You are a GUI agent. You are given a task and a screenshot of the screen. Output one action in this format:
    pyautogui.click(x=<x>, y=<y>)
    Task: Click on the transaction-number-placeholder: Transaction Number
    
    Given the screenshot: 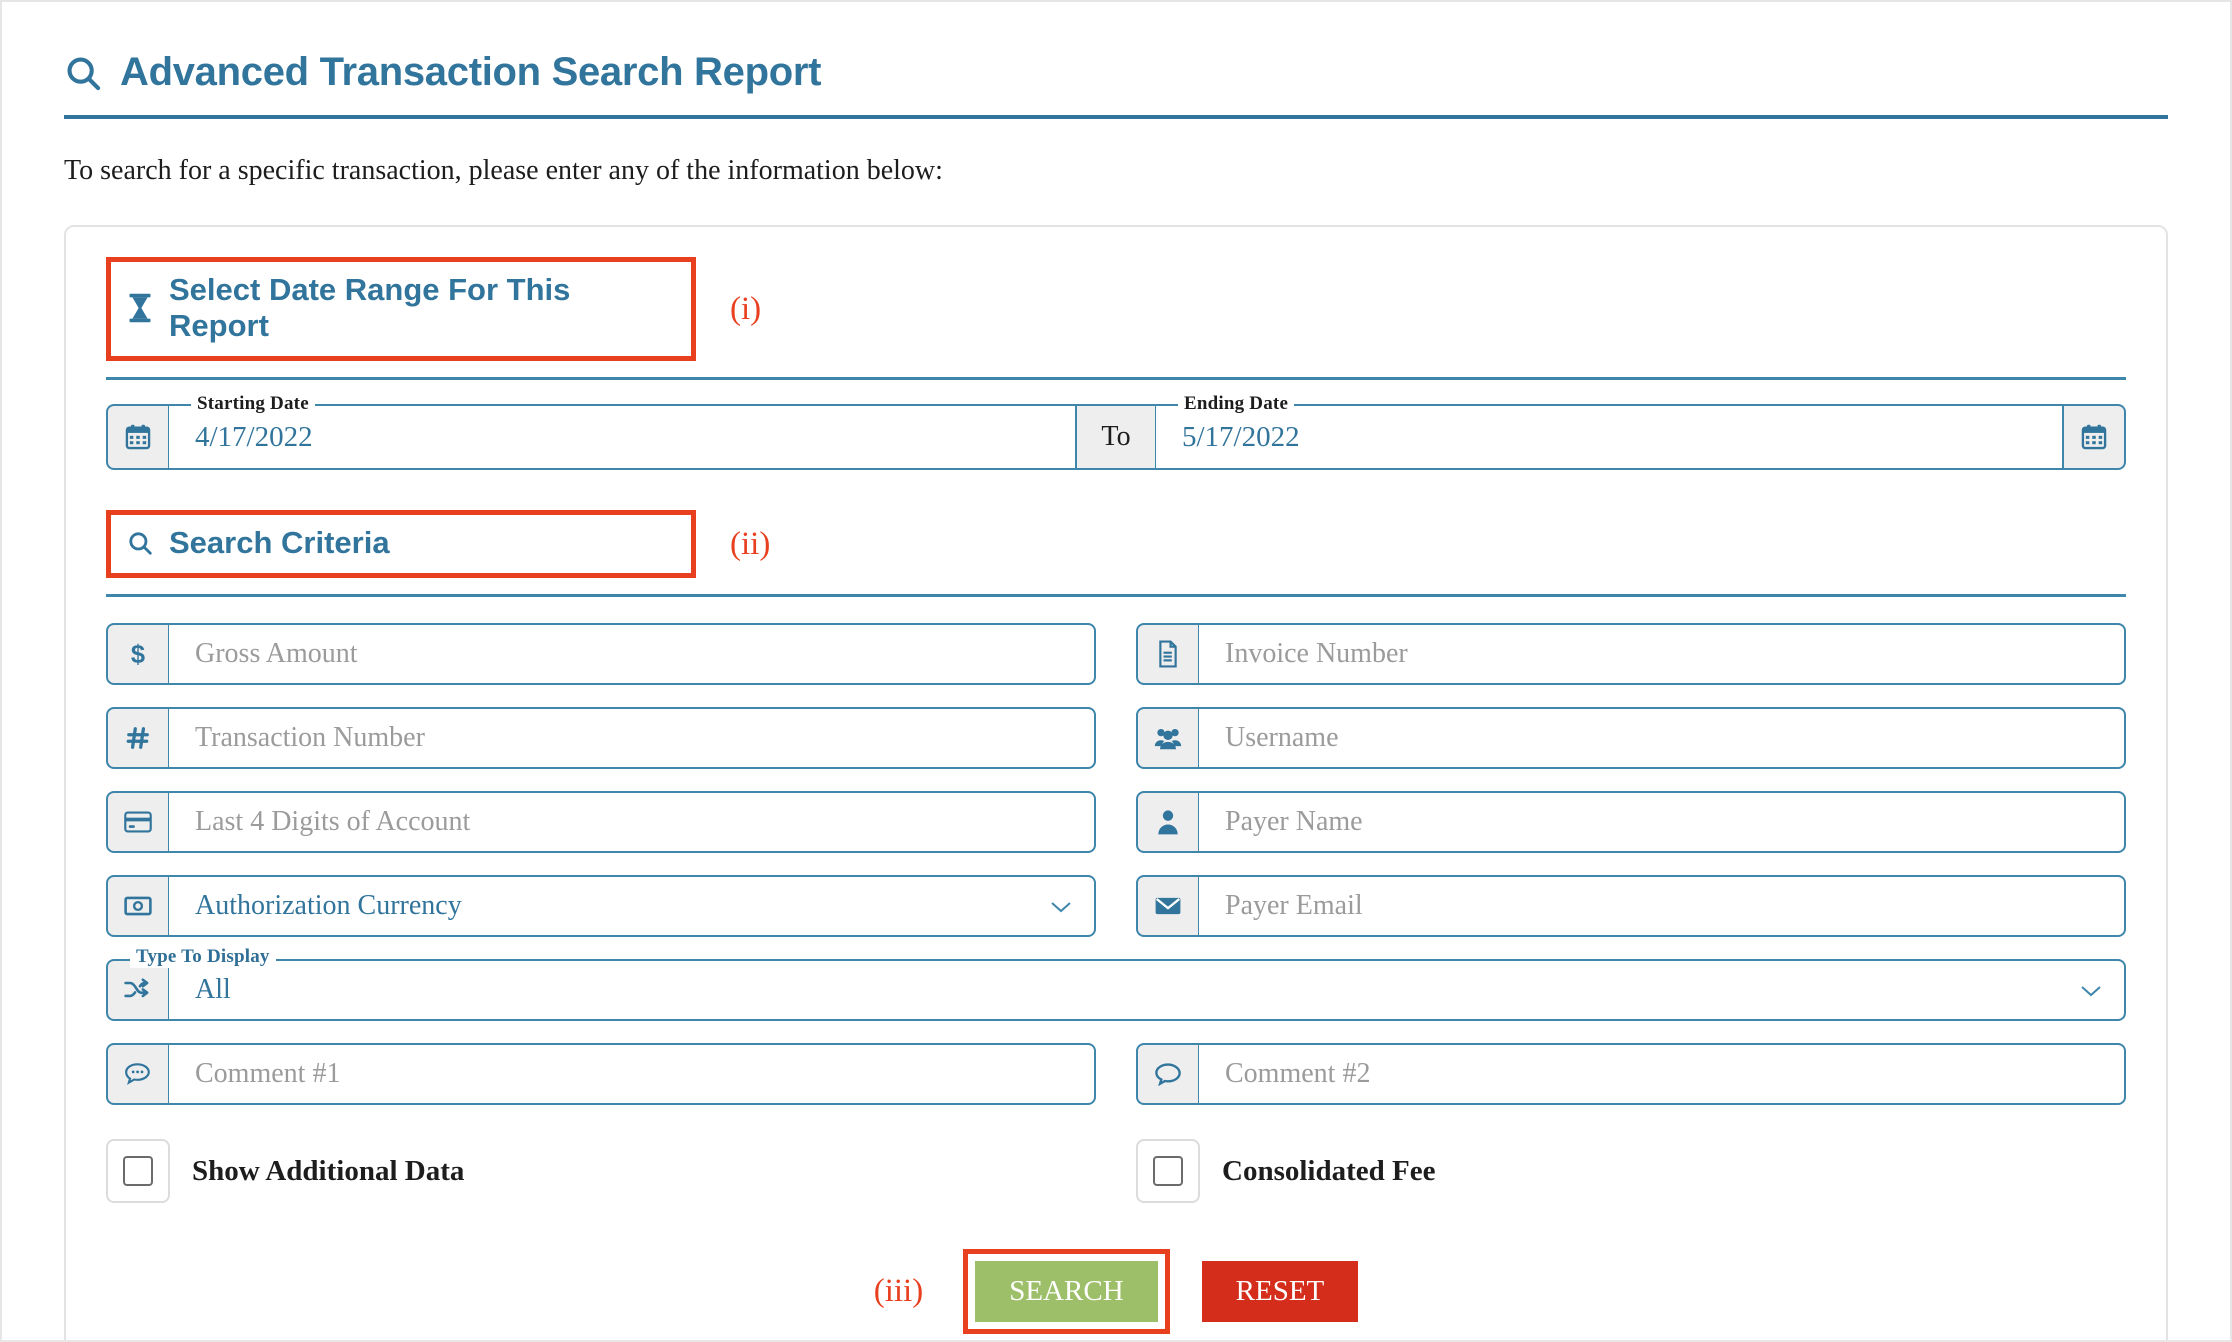 What is the action you would take?
    pyautogui.click(x=310, y=737)
    